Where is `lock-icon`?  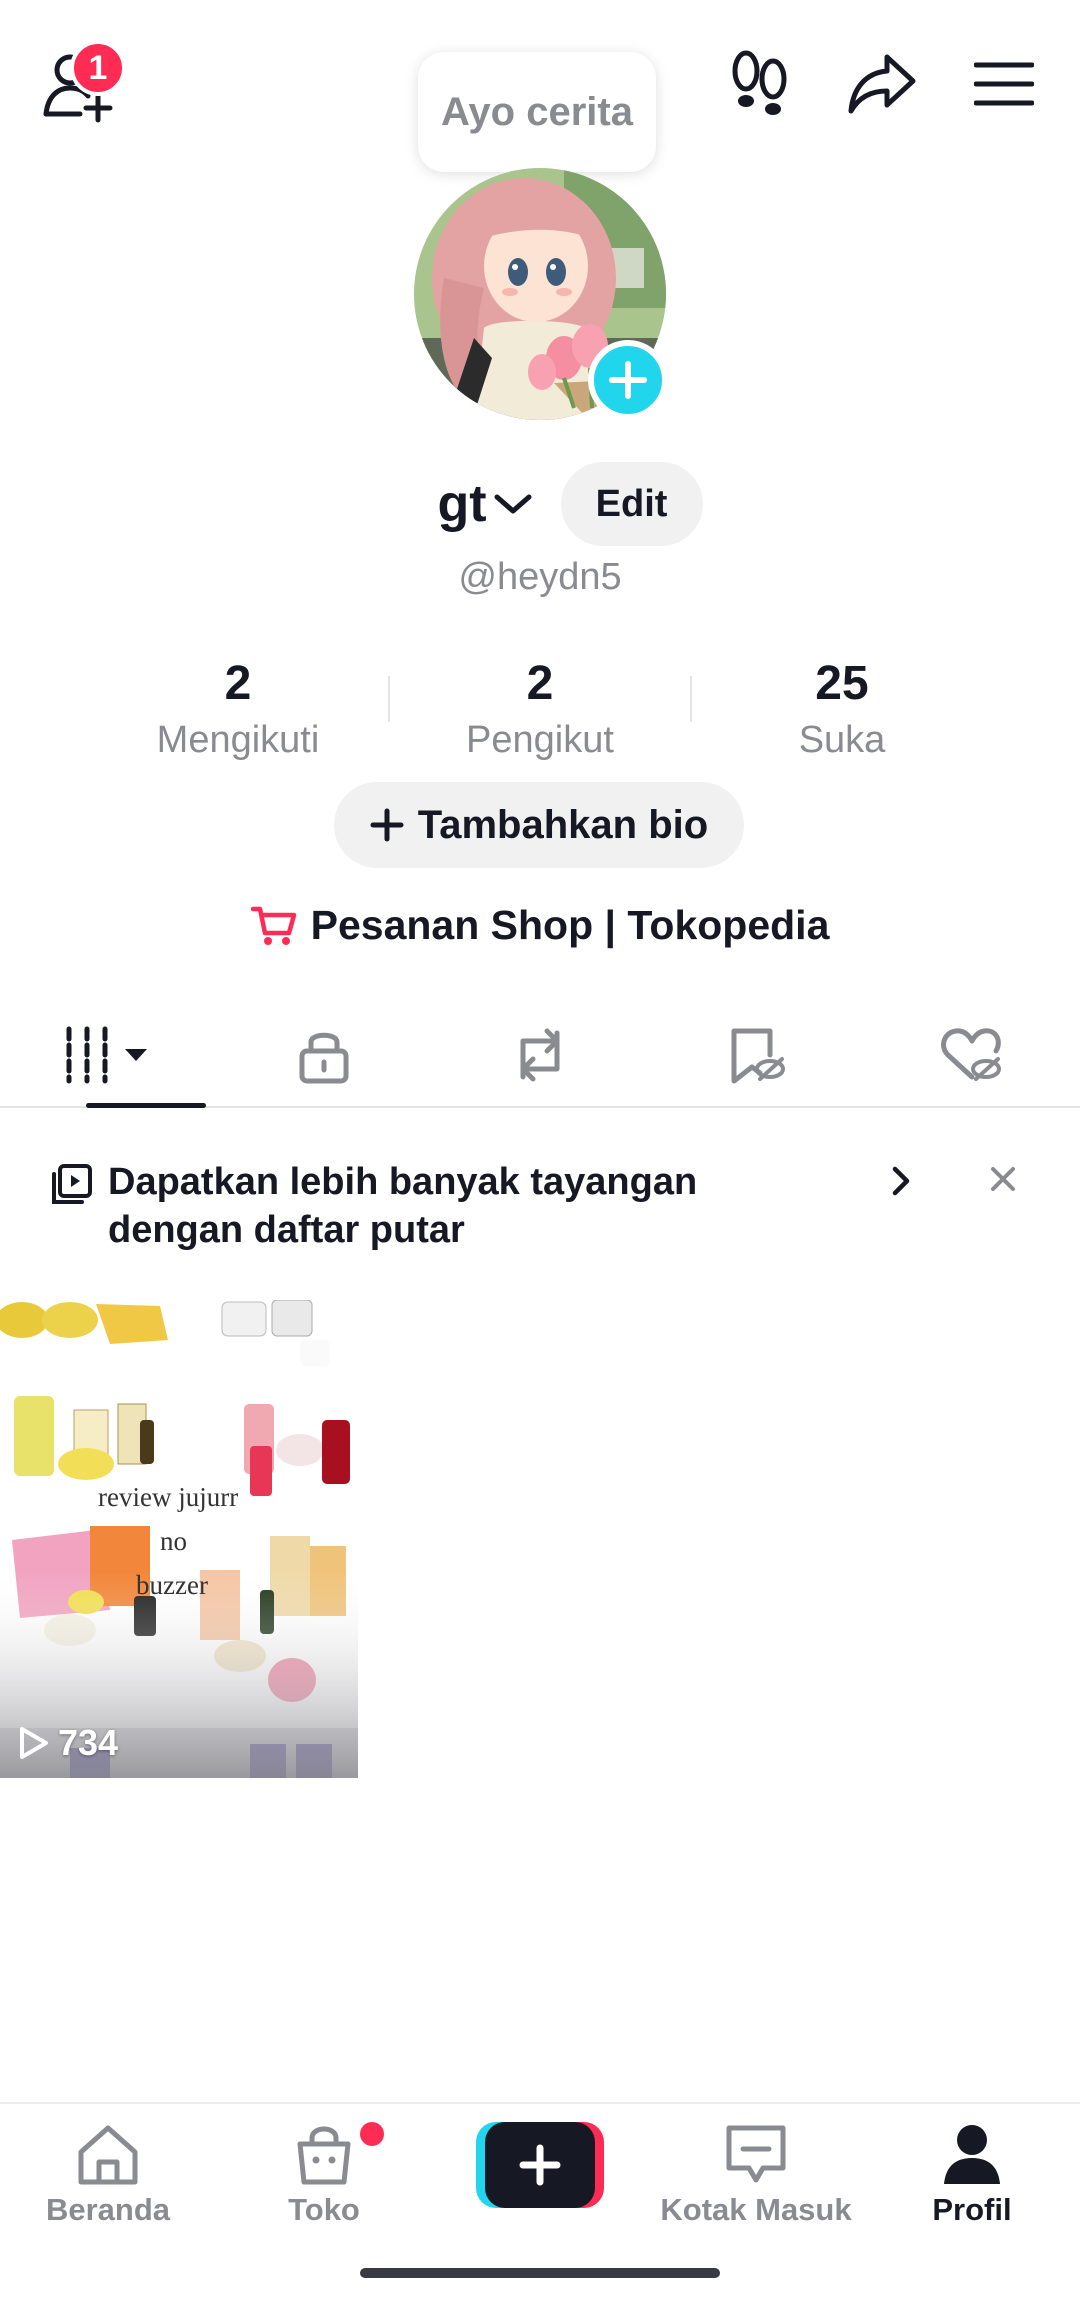 lock-icon is located at coordinates (324, 1058).